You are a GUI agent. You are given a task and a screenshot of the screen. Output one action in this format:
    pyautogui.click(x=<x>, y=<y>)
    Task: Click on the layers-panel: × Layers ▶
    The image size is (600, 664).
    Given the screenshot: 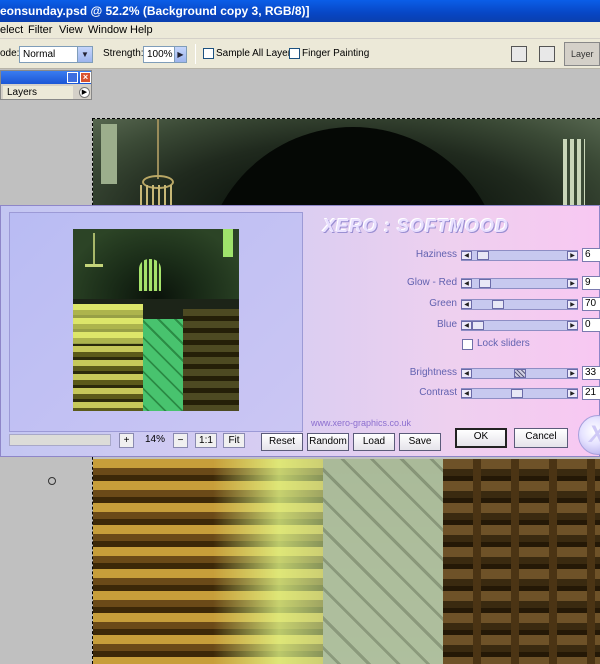 What is the action you would take?
    pyautogui.click(x=46, y=85)
    